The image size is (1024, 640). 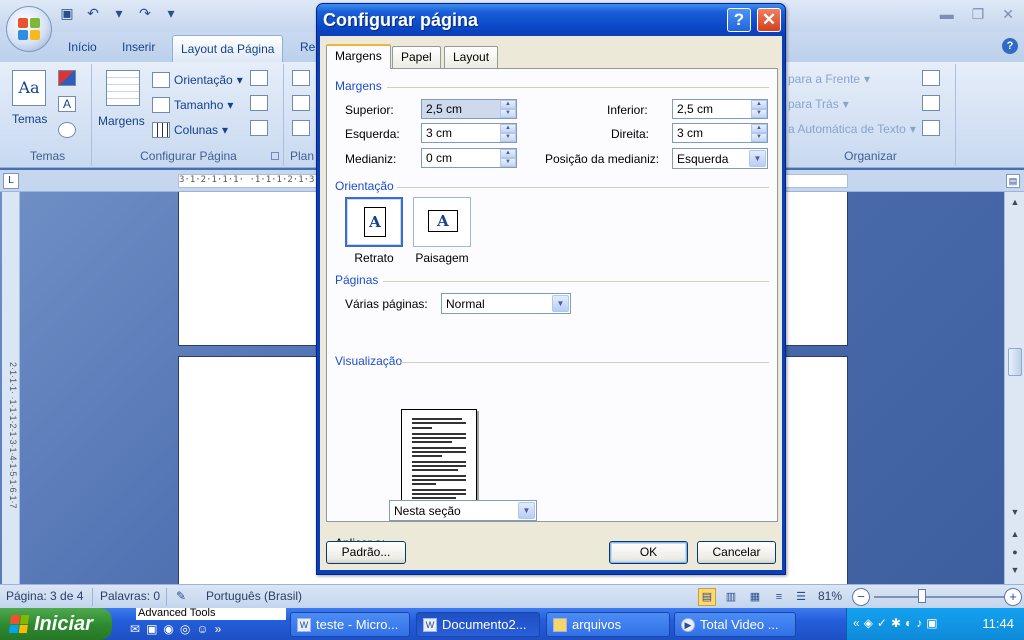 What do you see at coordinates (712, 109) in the screenshot?
I see `bottom-margin-input` at bounding box center [712, 109].